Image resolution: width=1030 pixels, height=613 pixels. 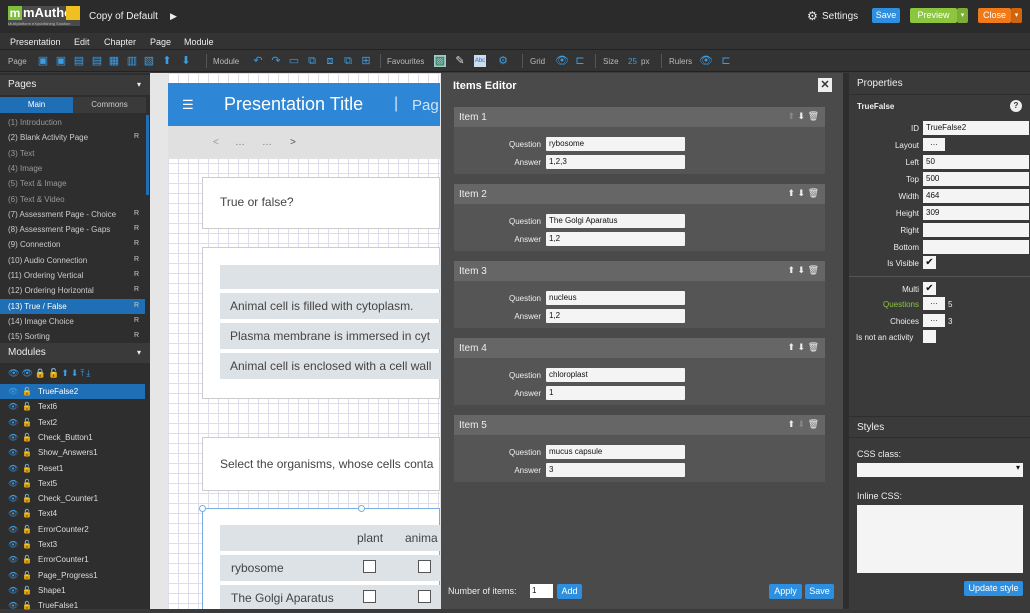 I want to click on css-class-select: ▾, so click(x=940, y=470).